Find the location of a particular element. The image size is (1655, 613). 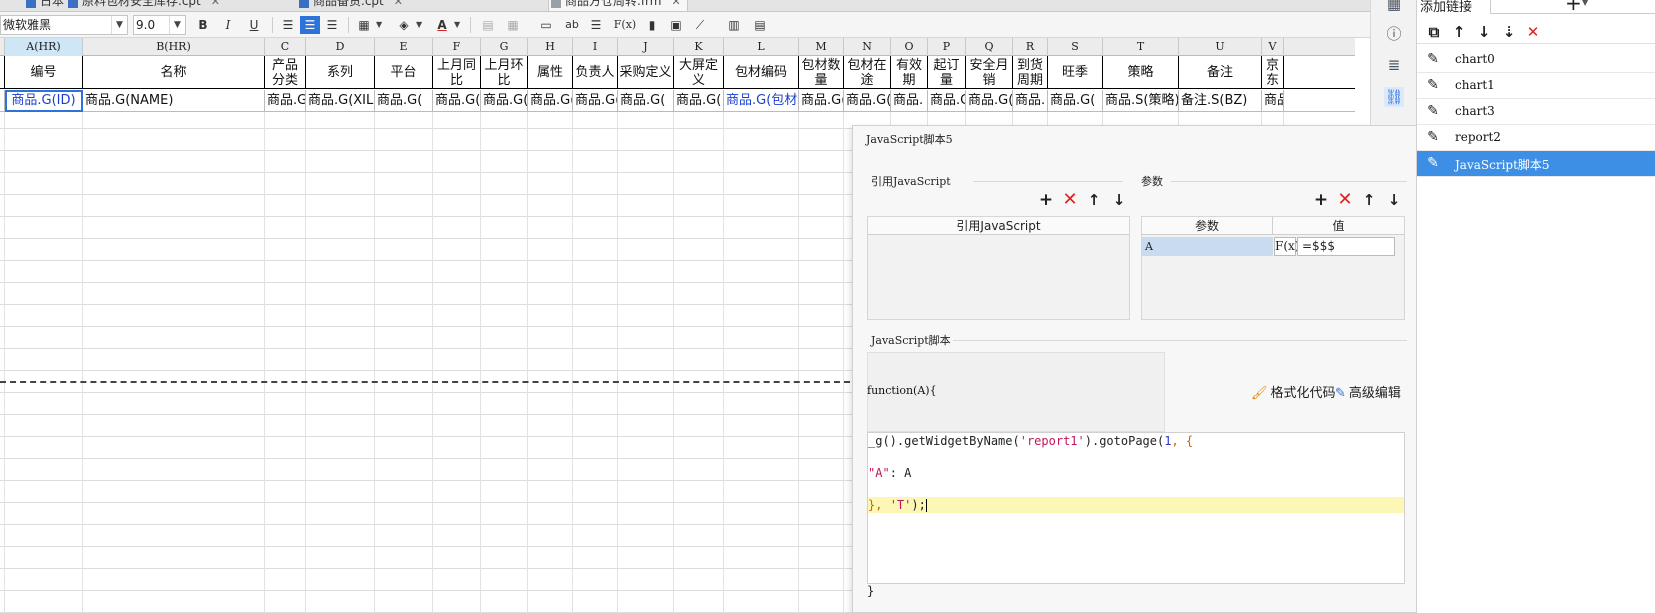

column-header: A(HR) is located at coordinates (44, 47).